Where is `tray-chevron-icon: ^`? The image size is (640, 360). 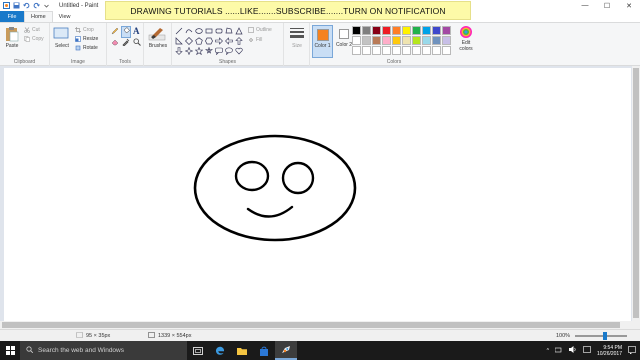 tray-chevron-icon: ^ is located at coordinates (548, 351).